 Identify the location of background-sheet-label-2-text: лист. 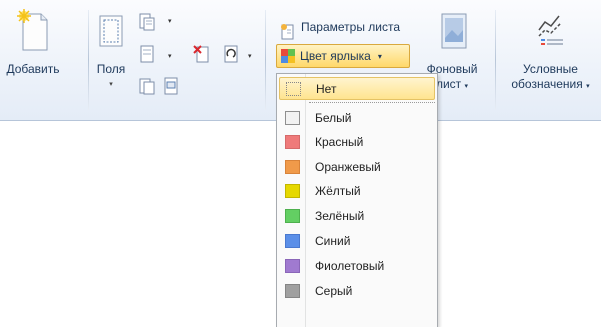
(448, 84).